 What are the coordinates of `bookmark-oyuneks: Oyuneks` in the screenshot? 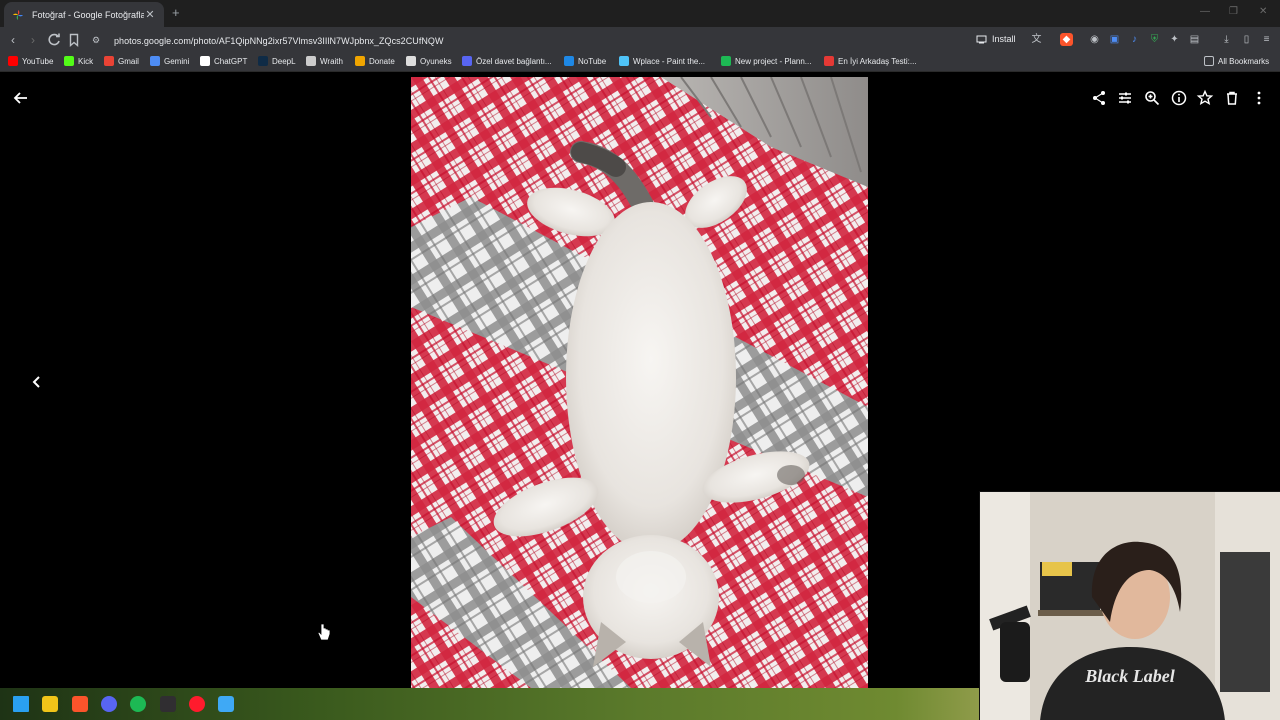 It's located at (429, 61).